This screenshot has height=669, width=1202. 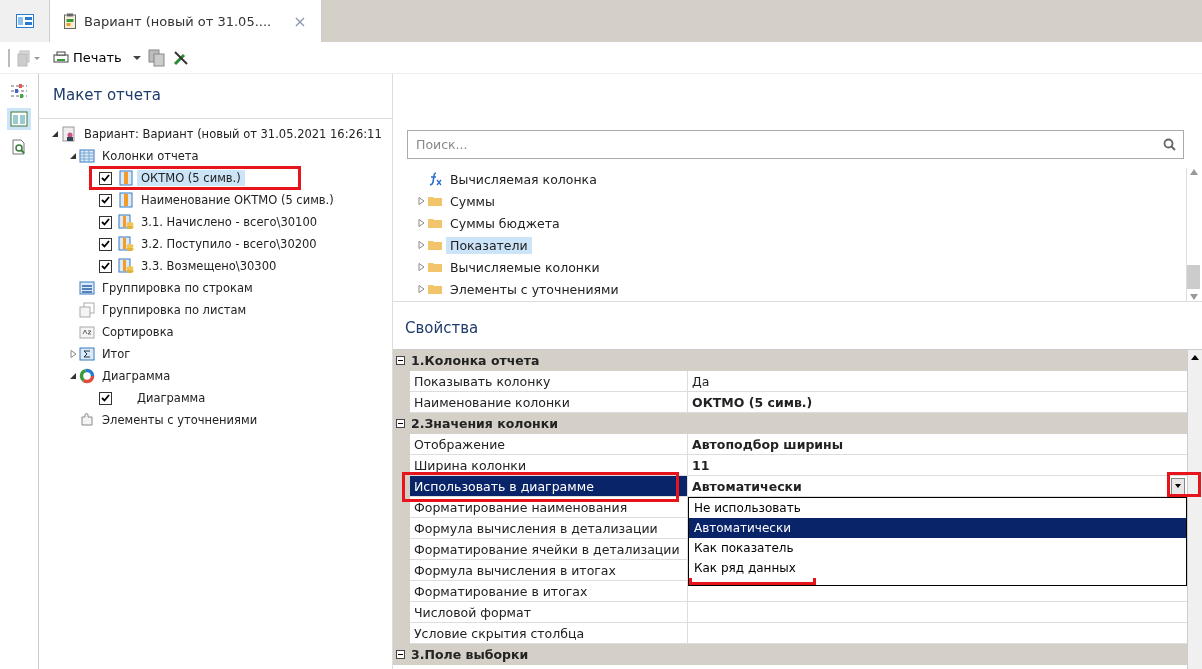 What do you see at coordinates (549, 381) in the screenshot?
I see `property-name: Показывать колонку` at bounding box center [549, 381].